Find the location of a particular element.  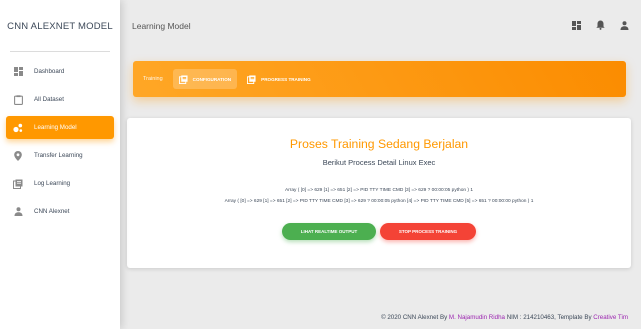

notifications-icon is located at coordinates (600, 25).